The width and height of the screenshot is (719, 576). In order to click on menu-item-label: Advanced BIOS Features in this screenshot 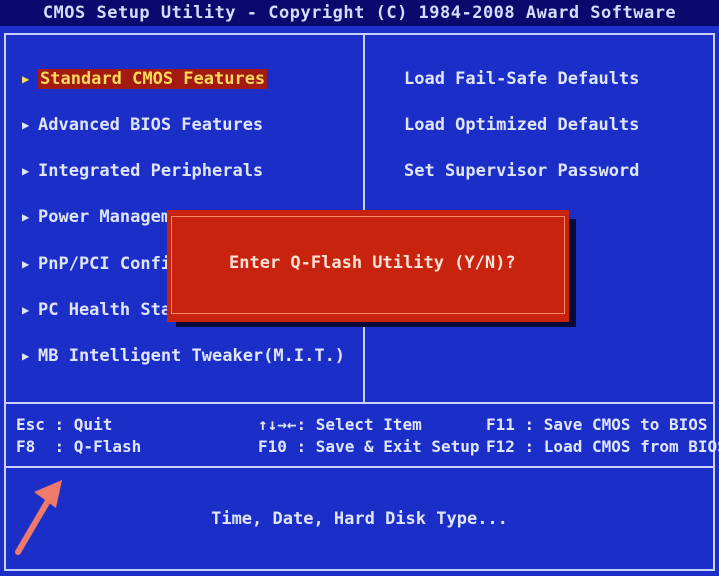, I will do `click(151, 125)`.